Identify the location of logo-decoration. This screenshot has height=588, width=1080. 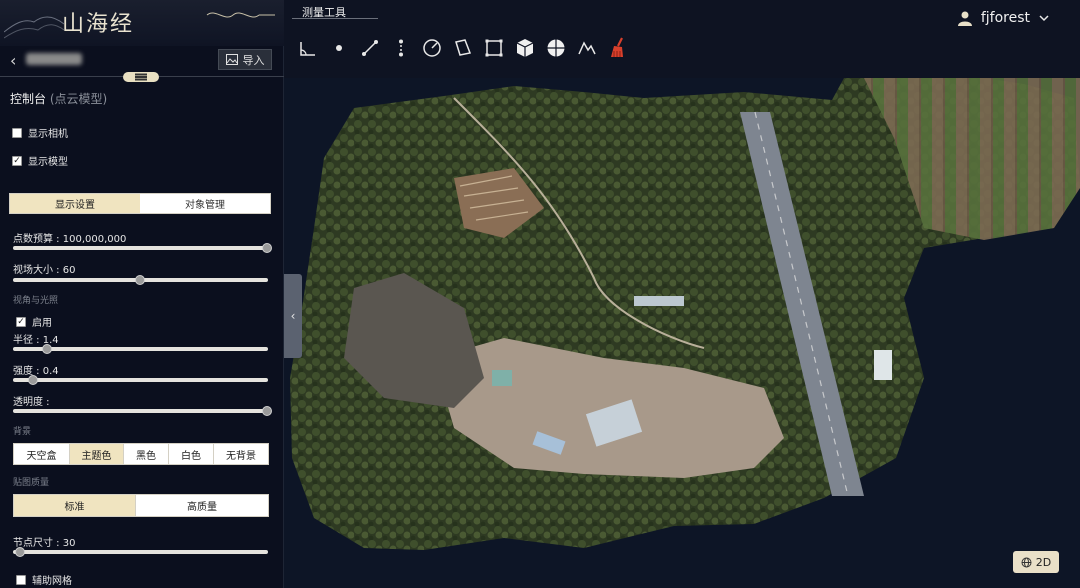
(240, 15).